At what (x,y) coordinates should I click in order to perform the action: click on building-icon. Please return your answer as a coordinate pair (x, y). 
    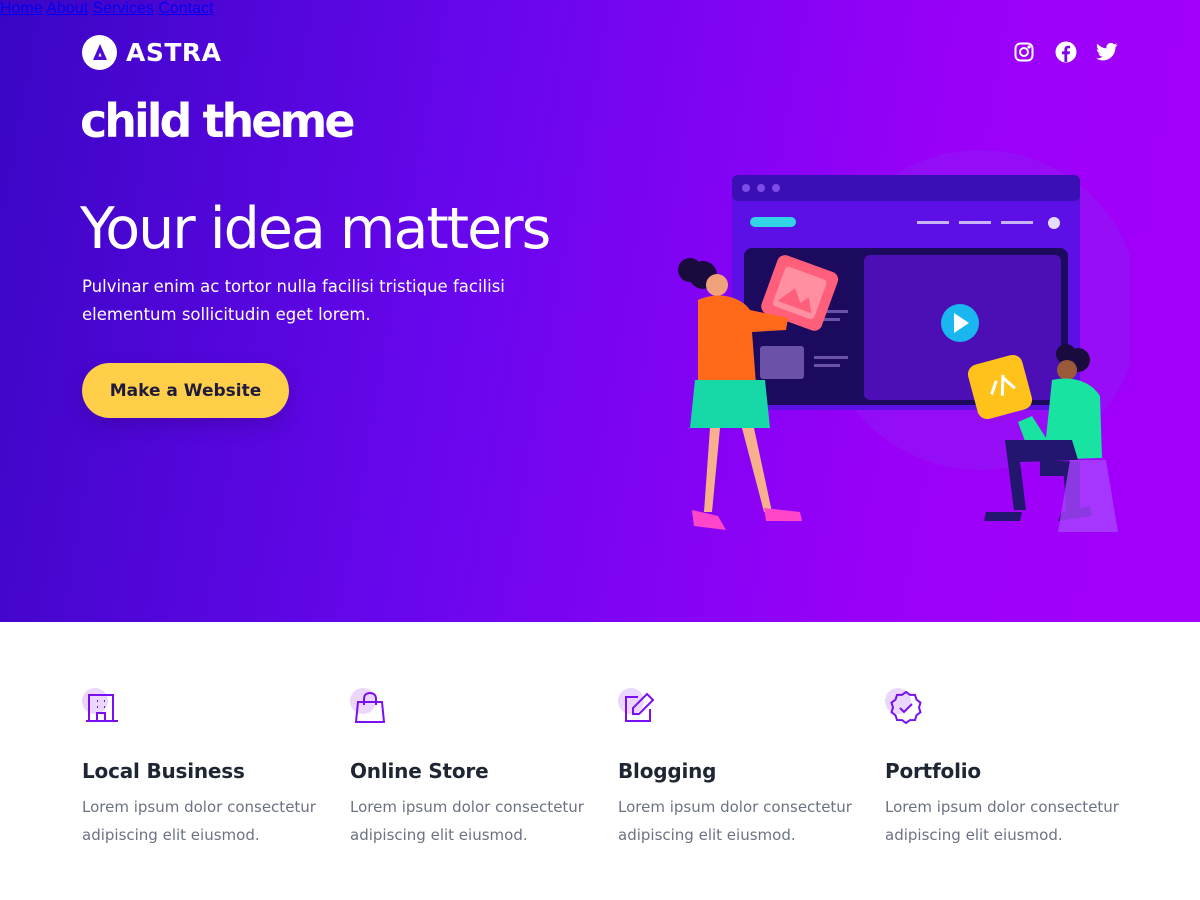
    Looking at the image, I should click on (102, 708).